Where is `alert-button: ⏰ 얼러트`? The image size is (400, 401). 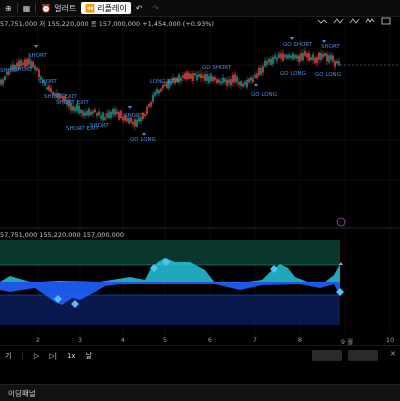
alert-button: ⏰ 얼러트 is located at coordinates (58, 8).